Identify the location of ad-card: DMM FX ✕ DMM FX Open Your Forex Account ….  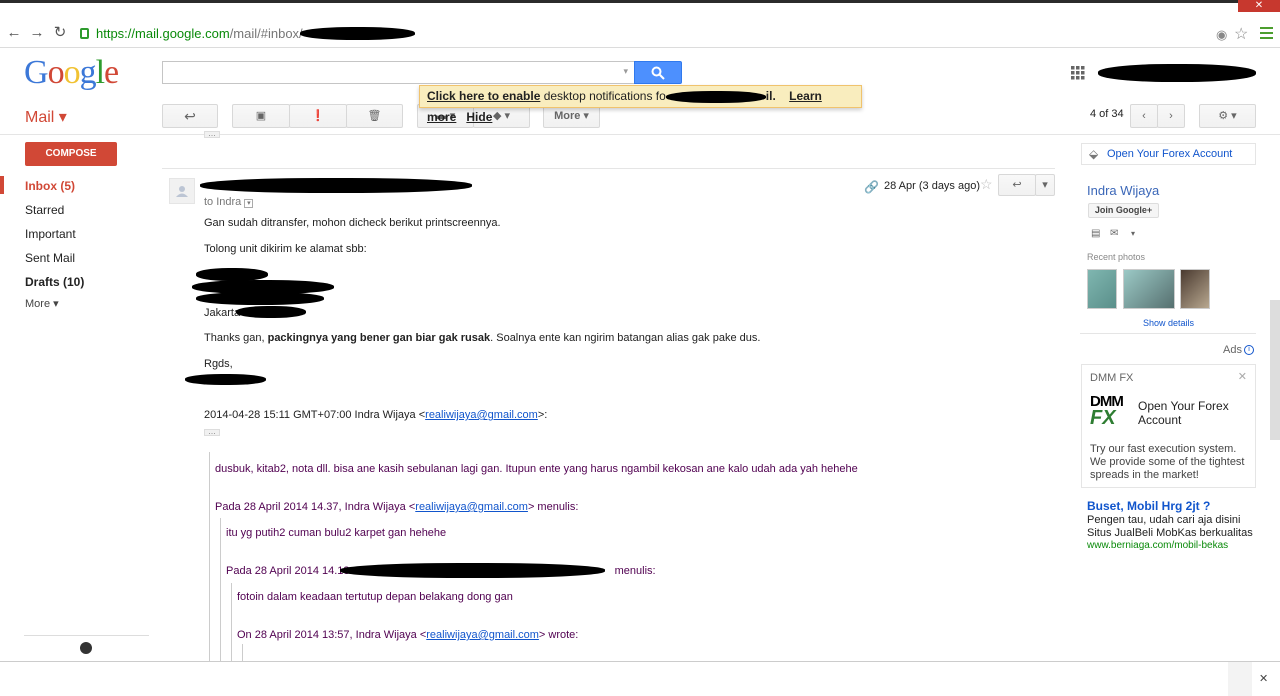
(1168, 426).